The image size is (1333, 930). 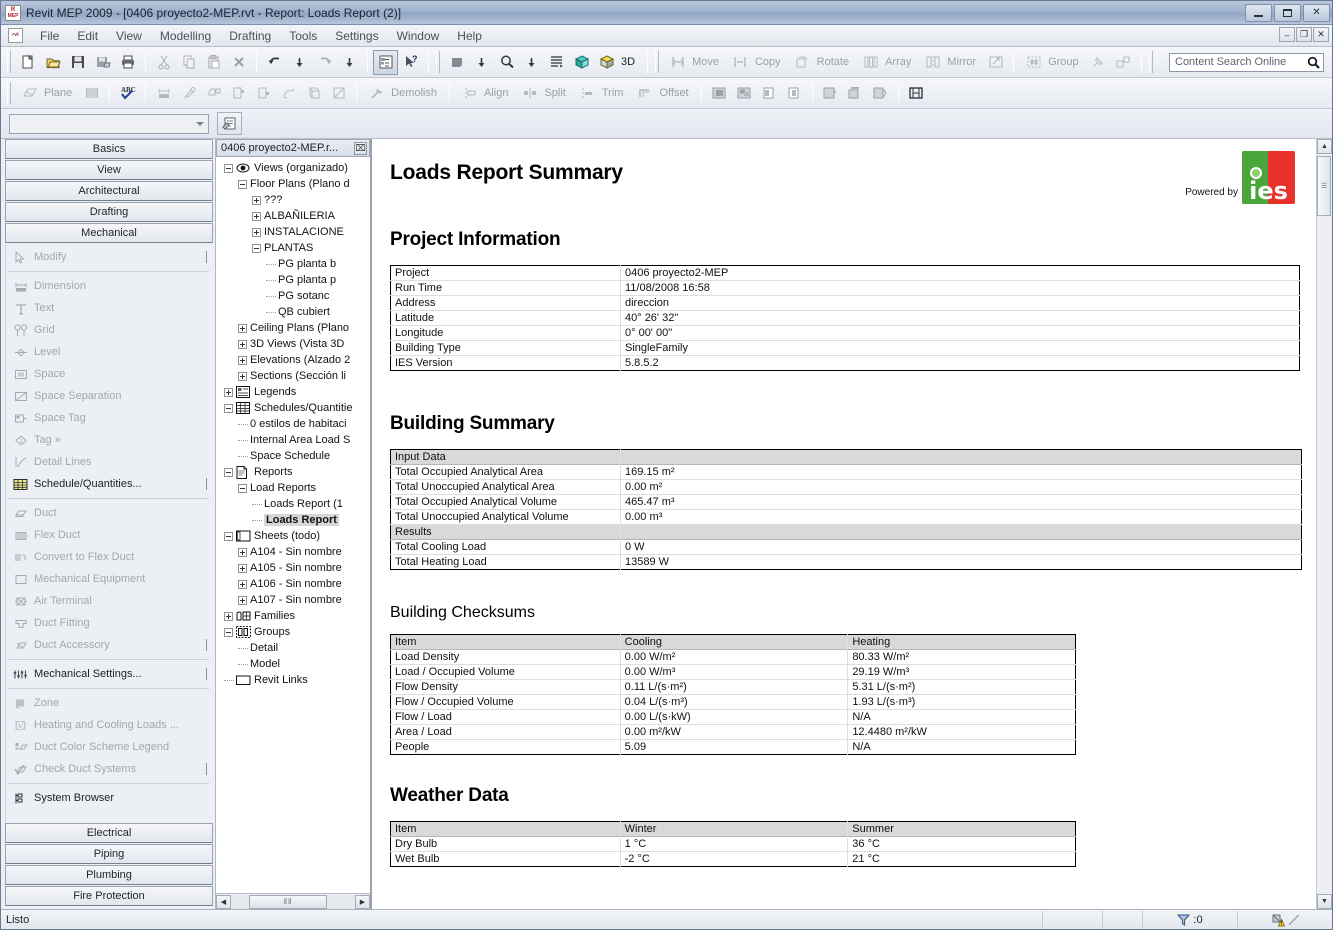 I want to click on tree-item: PG planta b, so click(x=294, y=264).